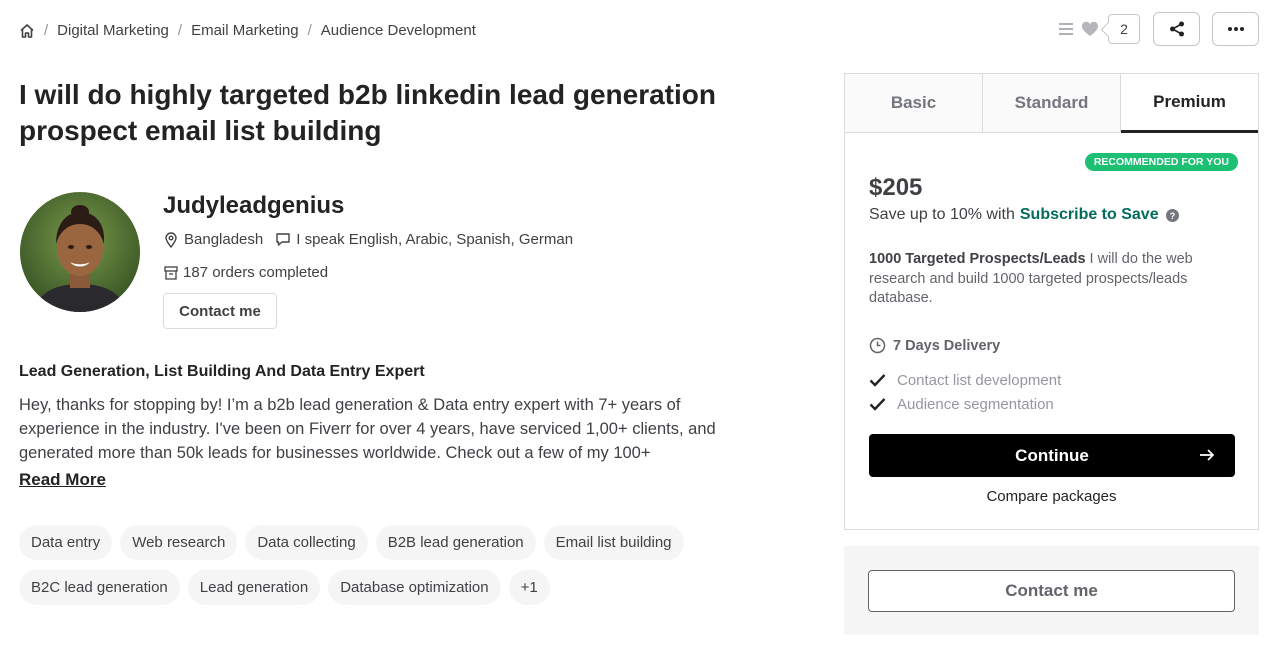 The height and width of the screenshot is (647, 1266). I want to click on box-icon, so click(171, 273).